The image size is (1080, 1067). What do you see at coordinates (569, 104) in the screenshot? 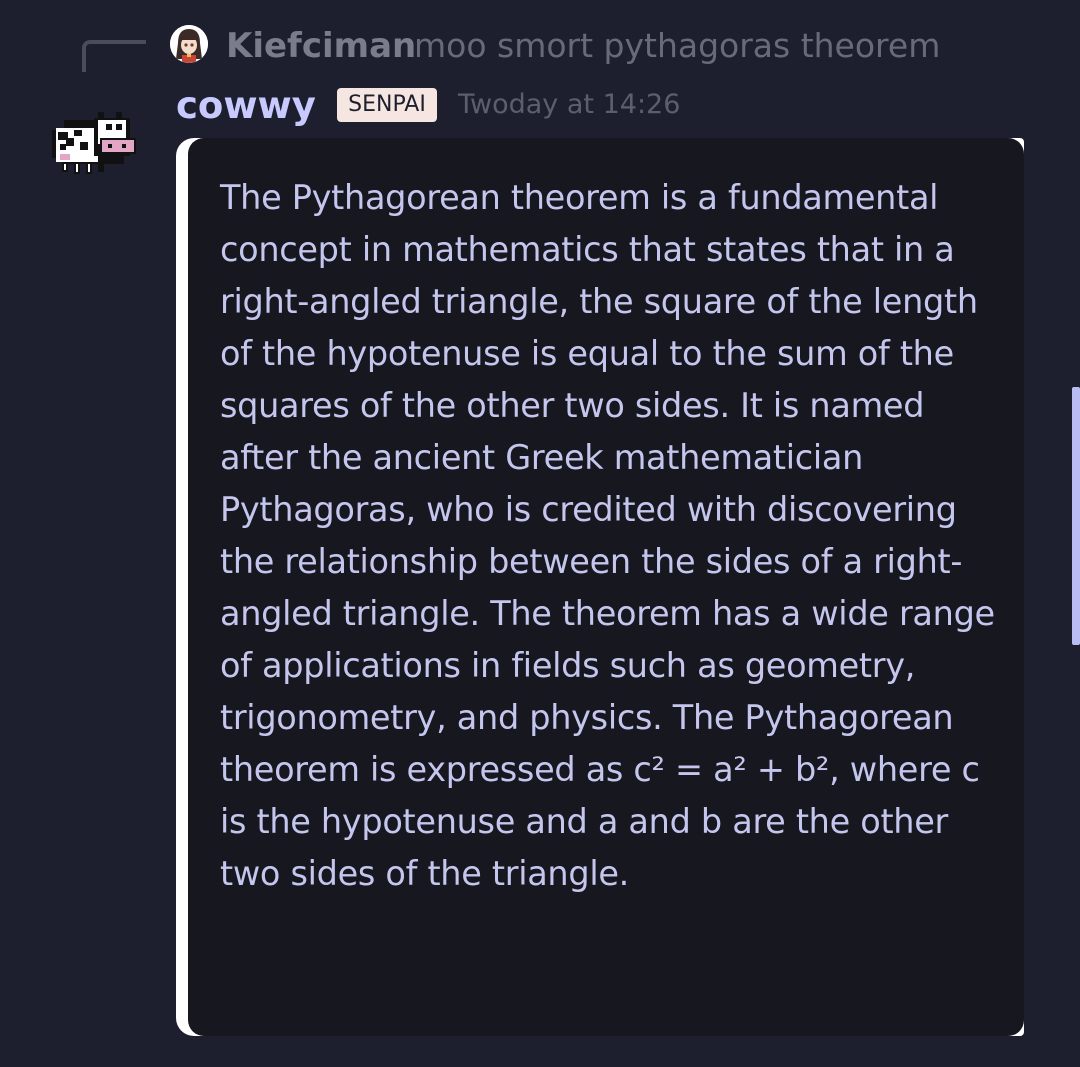
I see `message-timestamp: Twoday at 14:26` at bounding box center [569, 104].